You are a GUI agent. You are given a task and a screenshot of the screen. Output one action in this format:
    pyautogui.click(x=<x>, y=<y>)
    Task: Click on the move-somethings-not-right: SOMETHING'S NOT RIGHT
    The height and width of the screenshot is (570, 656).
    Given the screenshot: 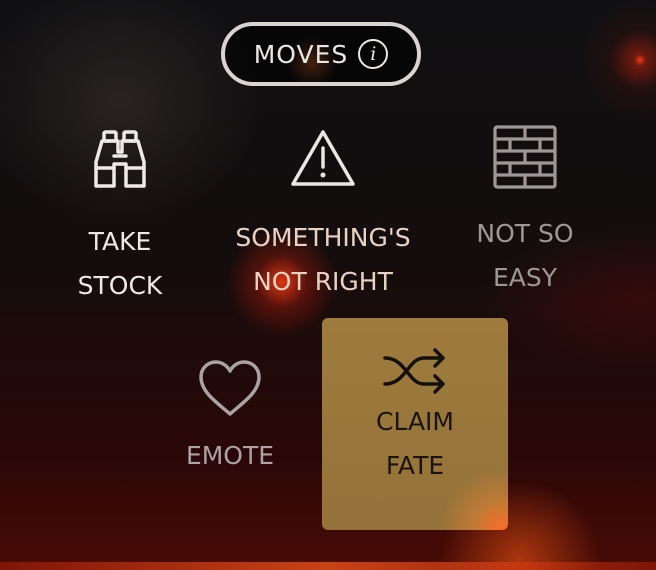 What is the action you would take?
    pyautogui.click(x=323, y=216)
    